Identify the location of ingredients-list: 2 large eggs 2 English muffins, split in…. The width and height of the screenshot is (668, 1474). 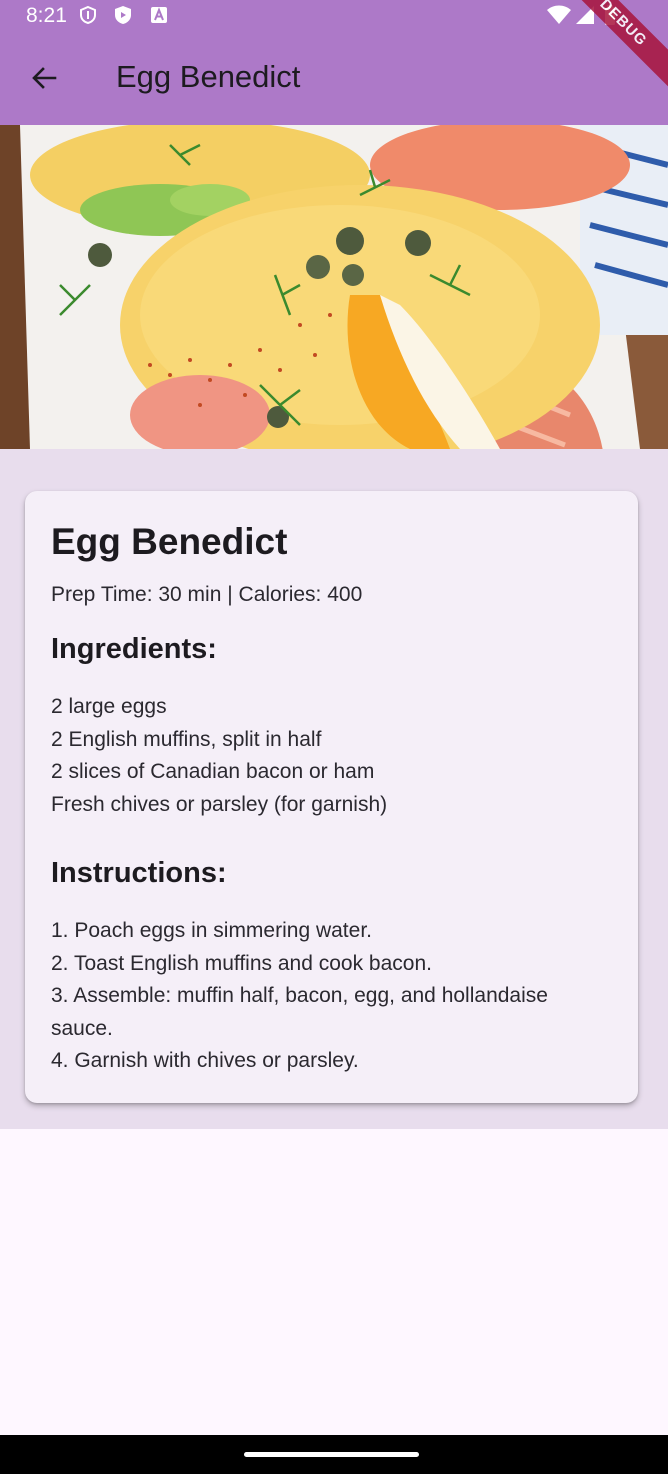
(333, 756).